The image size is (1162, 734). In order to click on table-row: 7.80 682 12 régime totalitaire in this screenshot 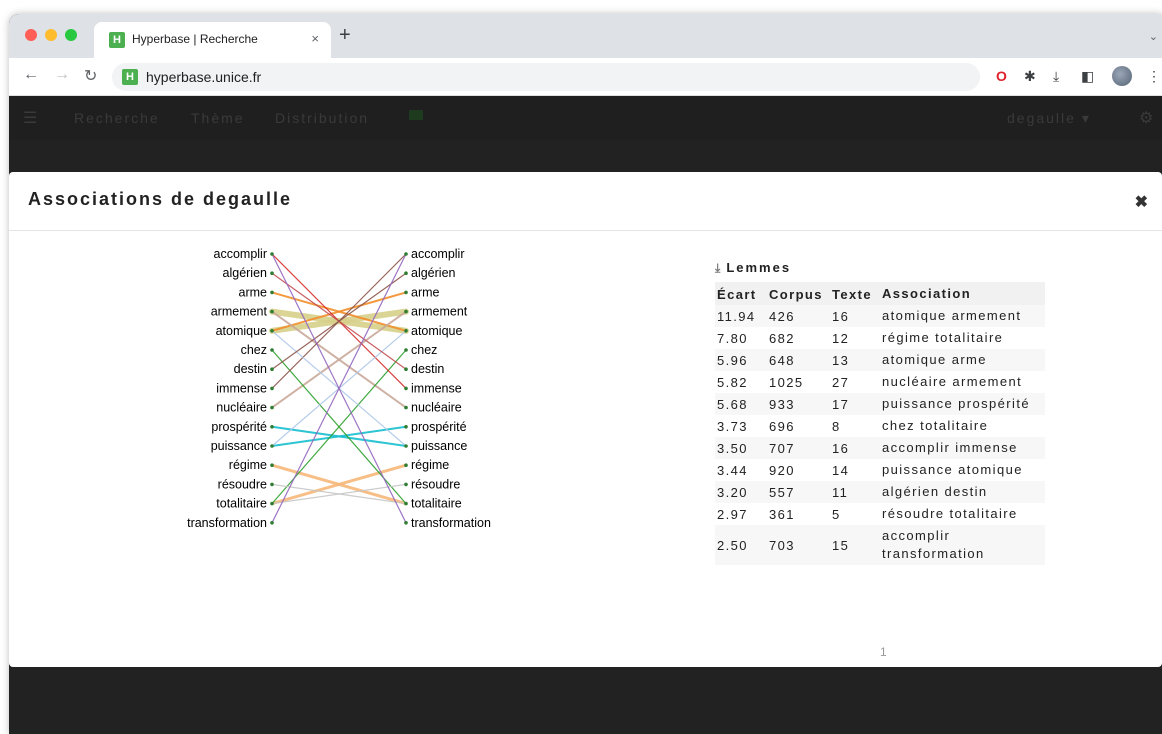, I will do `click(880, 338)`.